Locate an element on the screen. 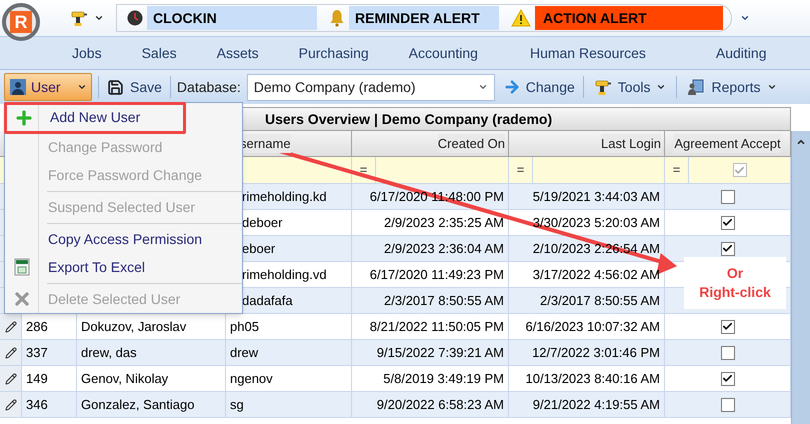 The height and width of the screenshot is (424, 810). table-cell-text: 12/7/2022 3:01:46 PM is located at coordinates (596, 353).